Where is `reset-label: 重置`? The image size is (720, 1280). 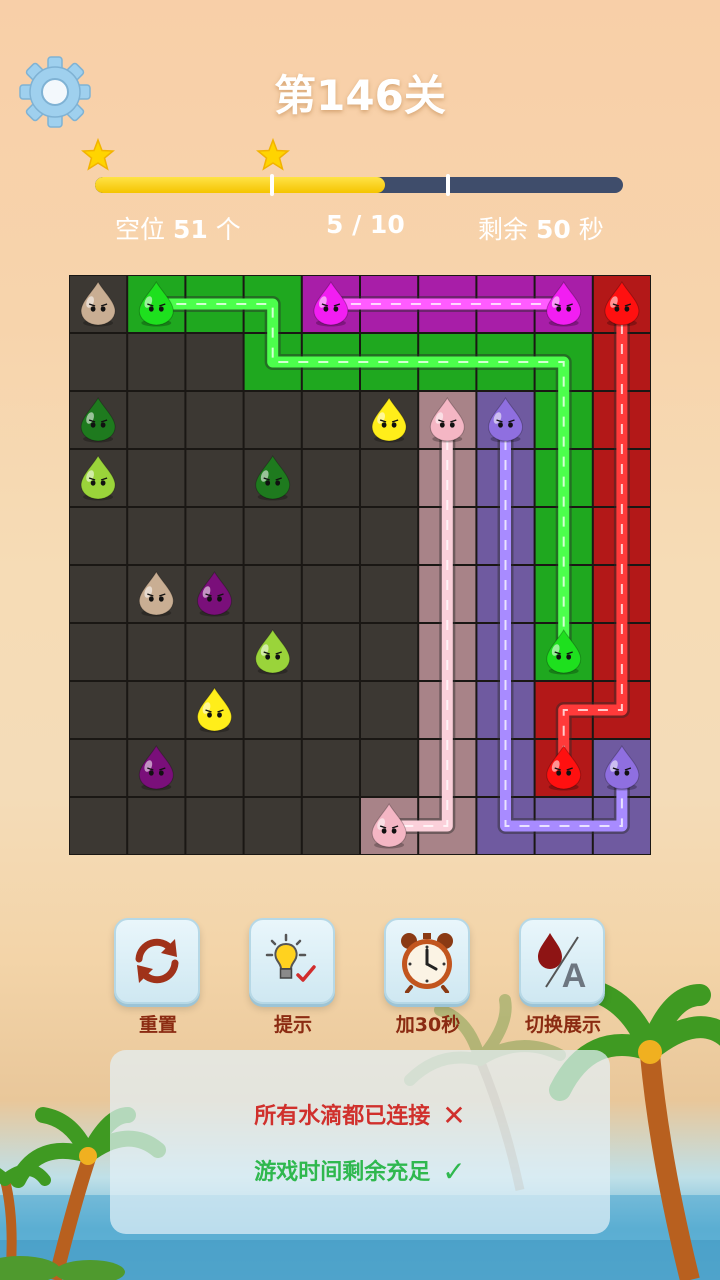 reset-label: 重置 is located at coordinates (157, 1025).